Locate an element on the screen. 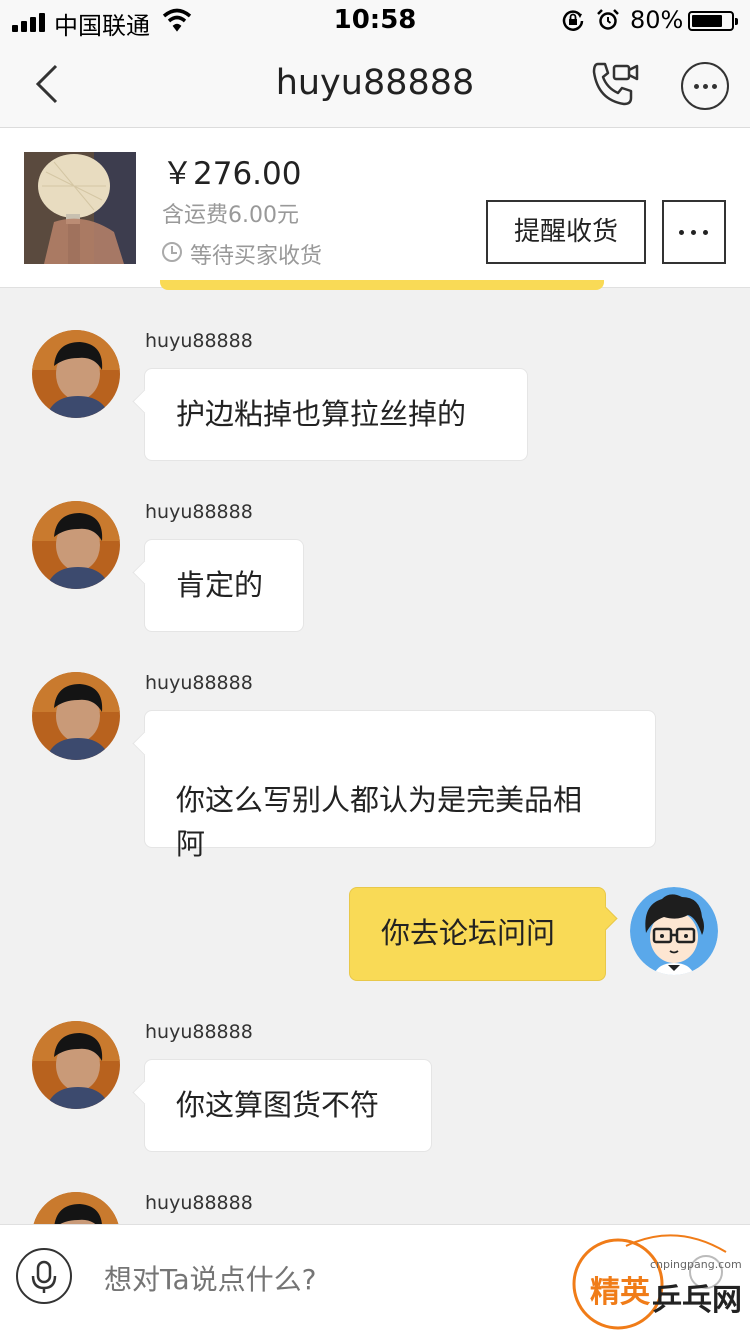  message-bubble-self: 你去论坛问问 is located at coordinates (477, 934).